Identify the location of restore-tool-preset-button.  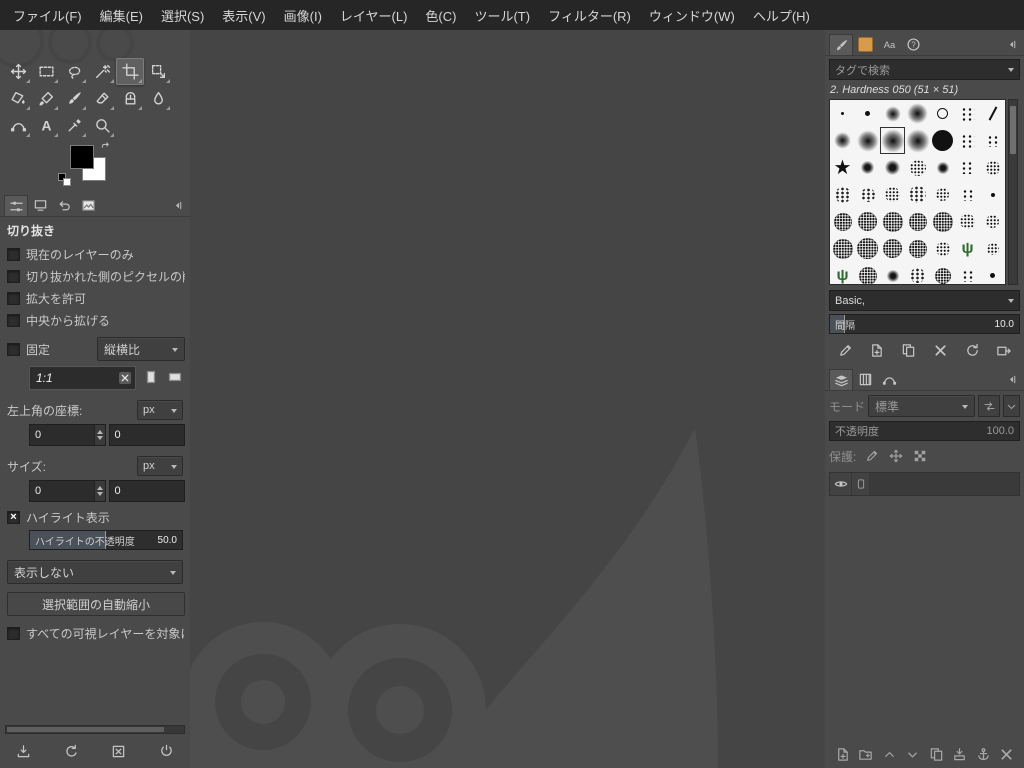
(71, 751).